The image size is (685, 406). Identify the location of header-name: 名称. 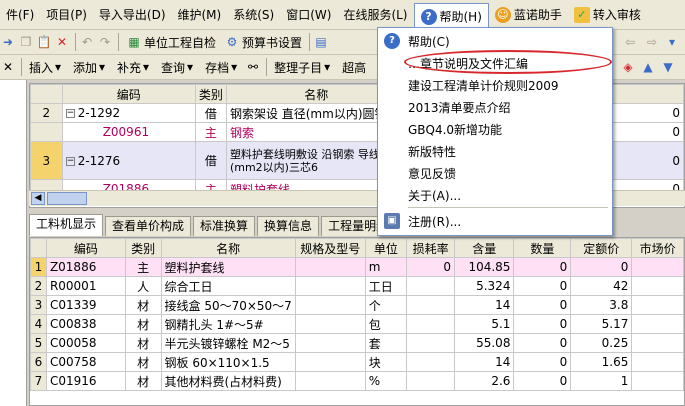
(228, 248).